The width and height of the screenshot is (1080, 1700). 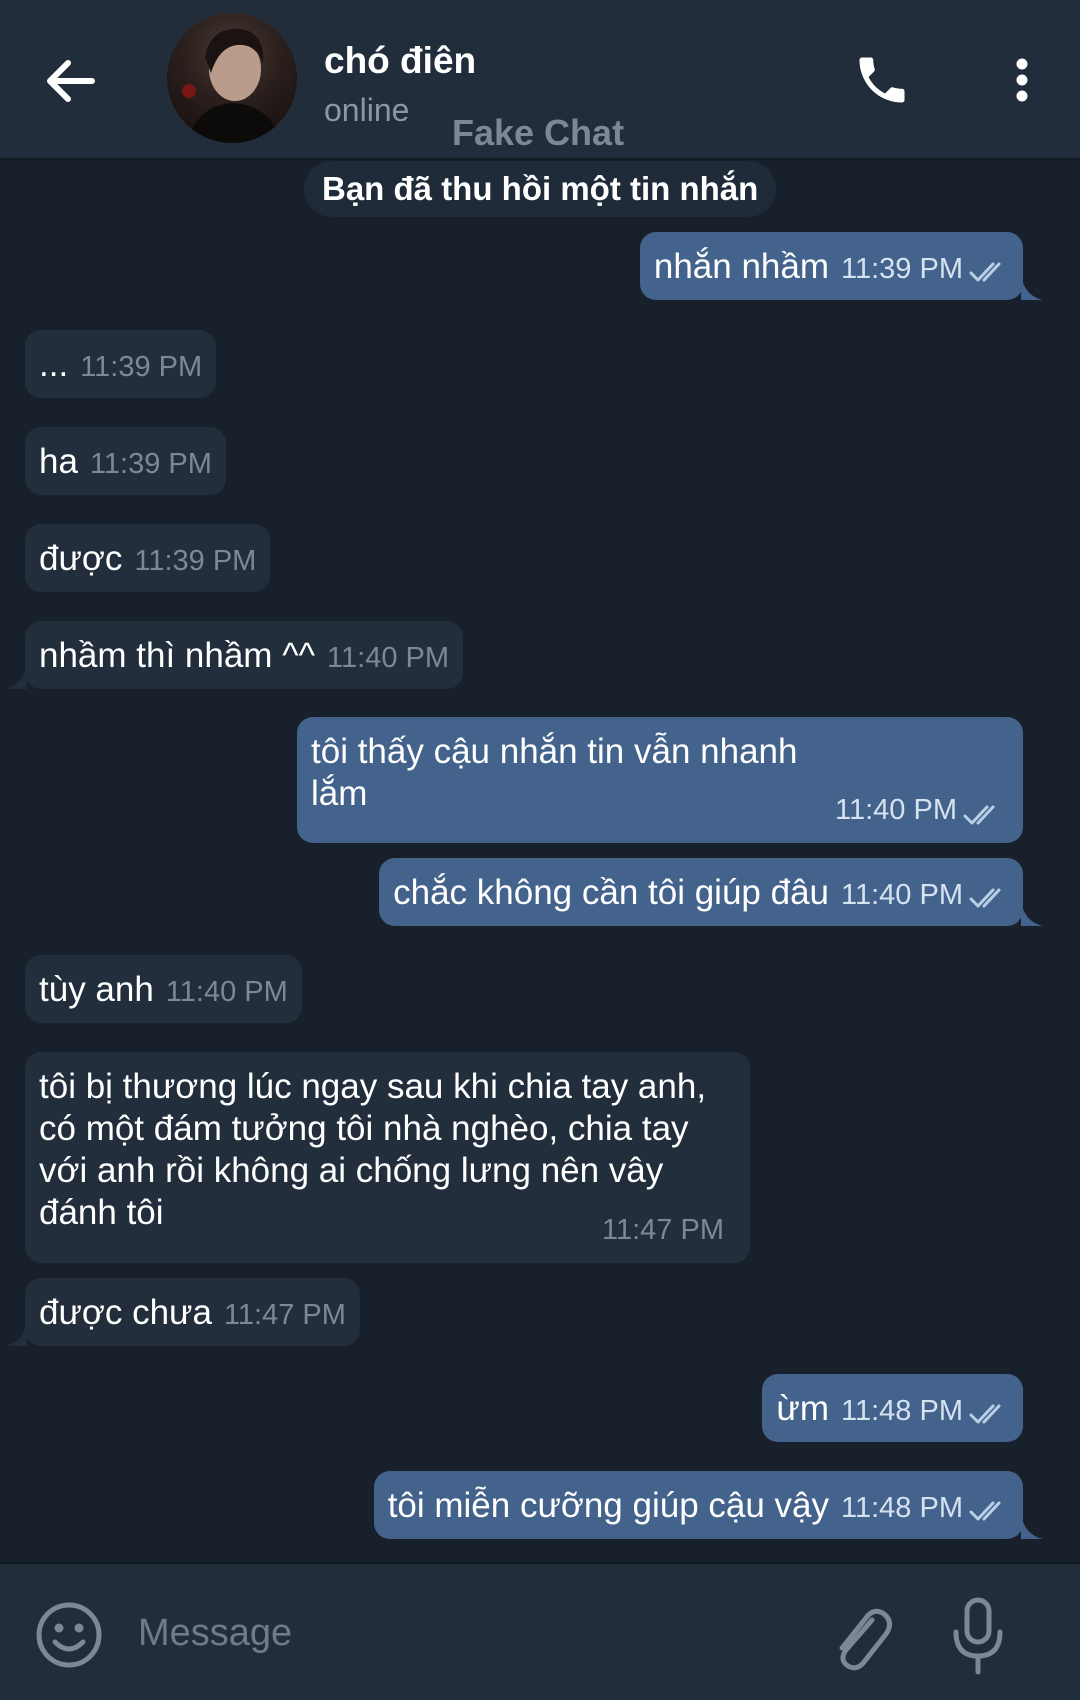 I want to click on message-text: ừm, so click(x=803, y=1408).